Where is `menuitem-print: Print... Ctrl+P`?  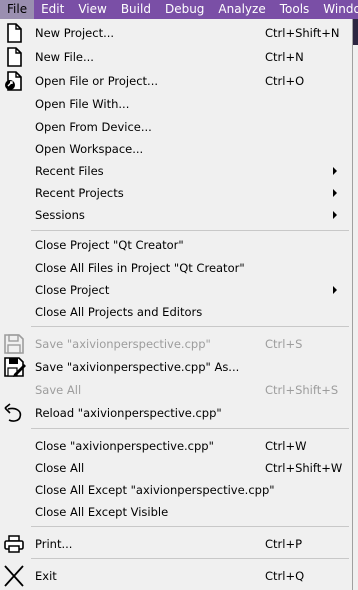
menuitem-print: Print... Ctrl+P is located at coordinates (176, 544).